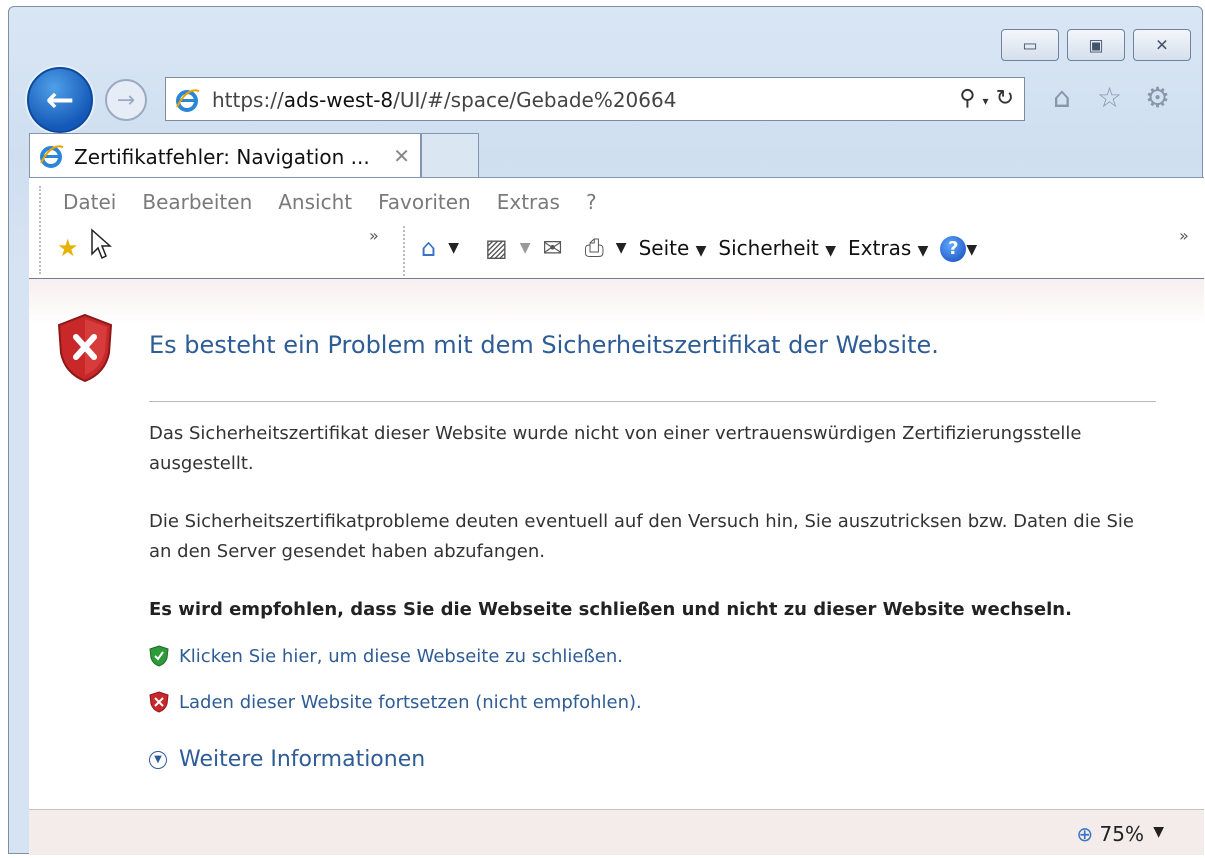  I want to click on status-bar: ⊕ 75% ▼, so click(616, 832).